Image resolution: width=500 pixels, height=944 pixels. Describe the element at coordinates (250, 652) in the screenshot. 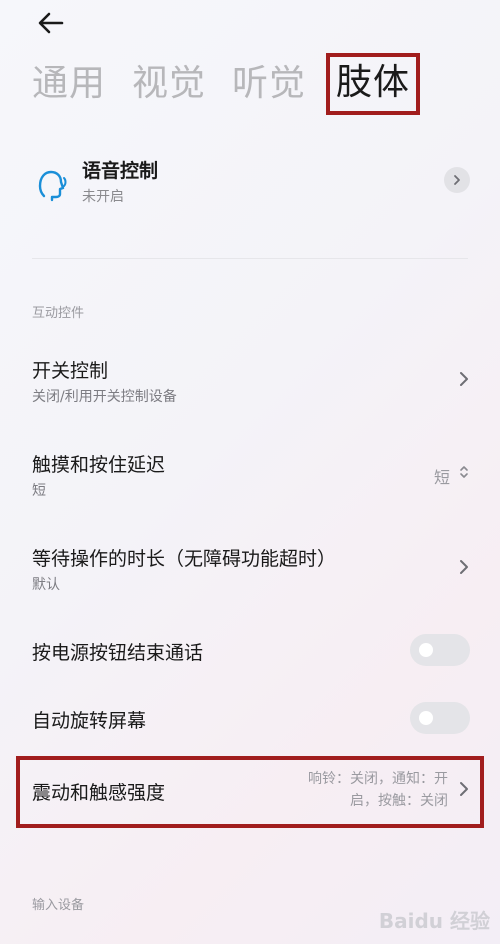

I see `power-end-call-row: 按电源按钮结束通话` at that location.